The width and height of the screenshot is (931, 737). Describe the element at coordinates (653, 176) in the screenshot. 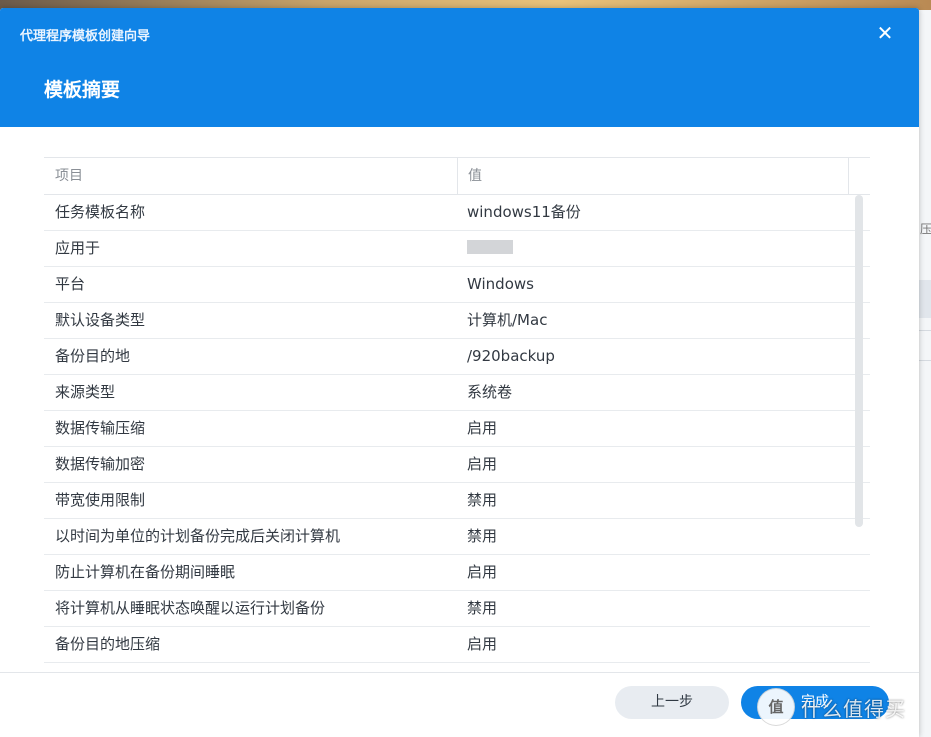

I see `column-header-value: 值` at that location.